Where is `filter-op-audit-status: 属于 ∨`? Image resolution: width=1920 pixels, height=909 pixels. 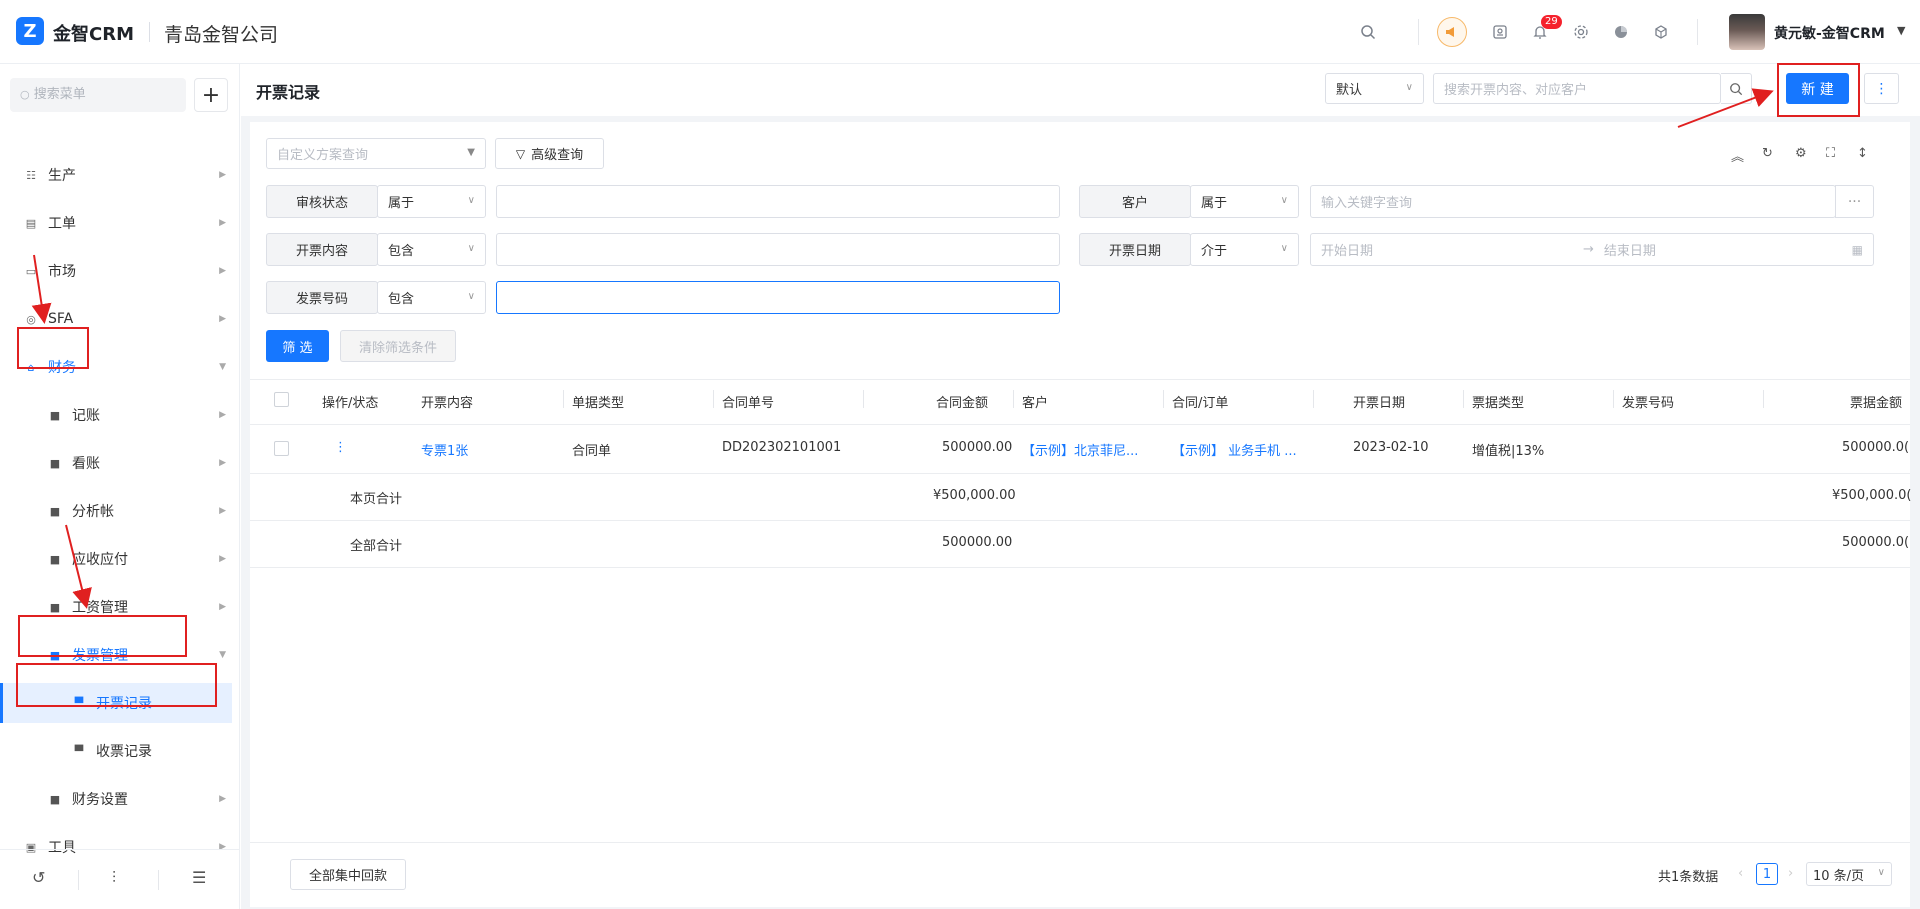
filter-op-audit-status: 属于 ∨ is located at coordinates (431, 201).